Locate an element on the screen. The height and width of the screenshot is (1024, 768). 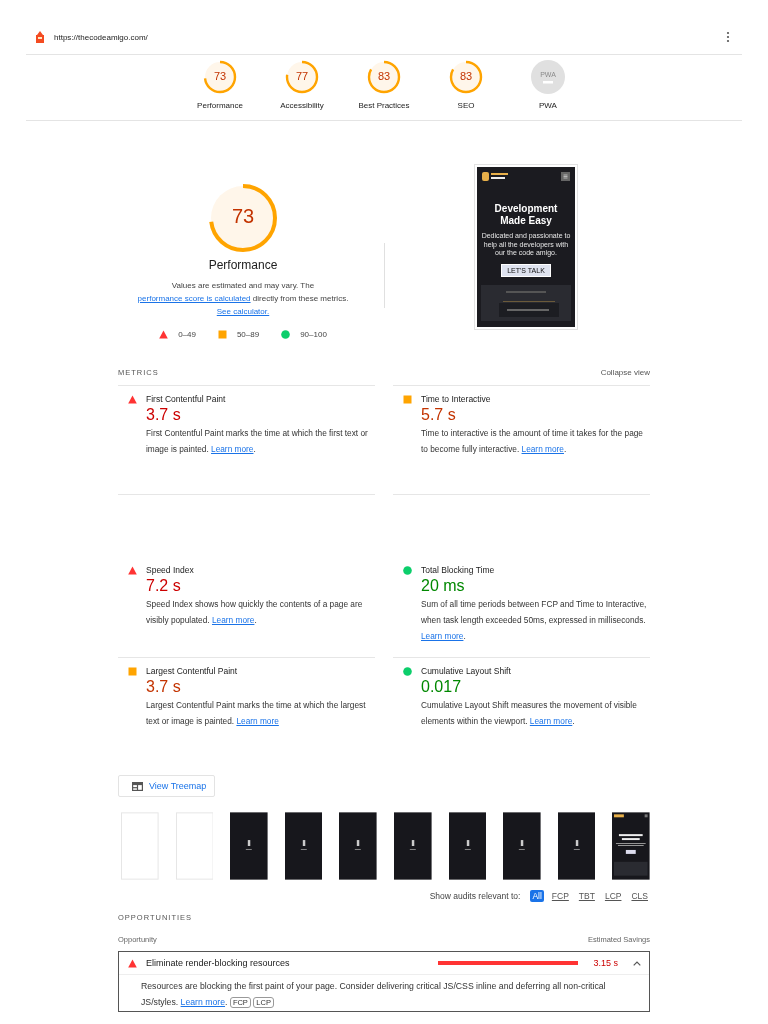
filter-chip: All is located at coordinates (537, 896).